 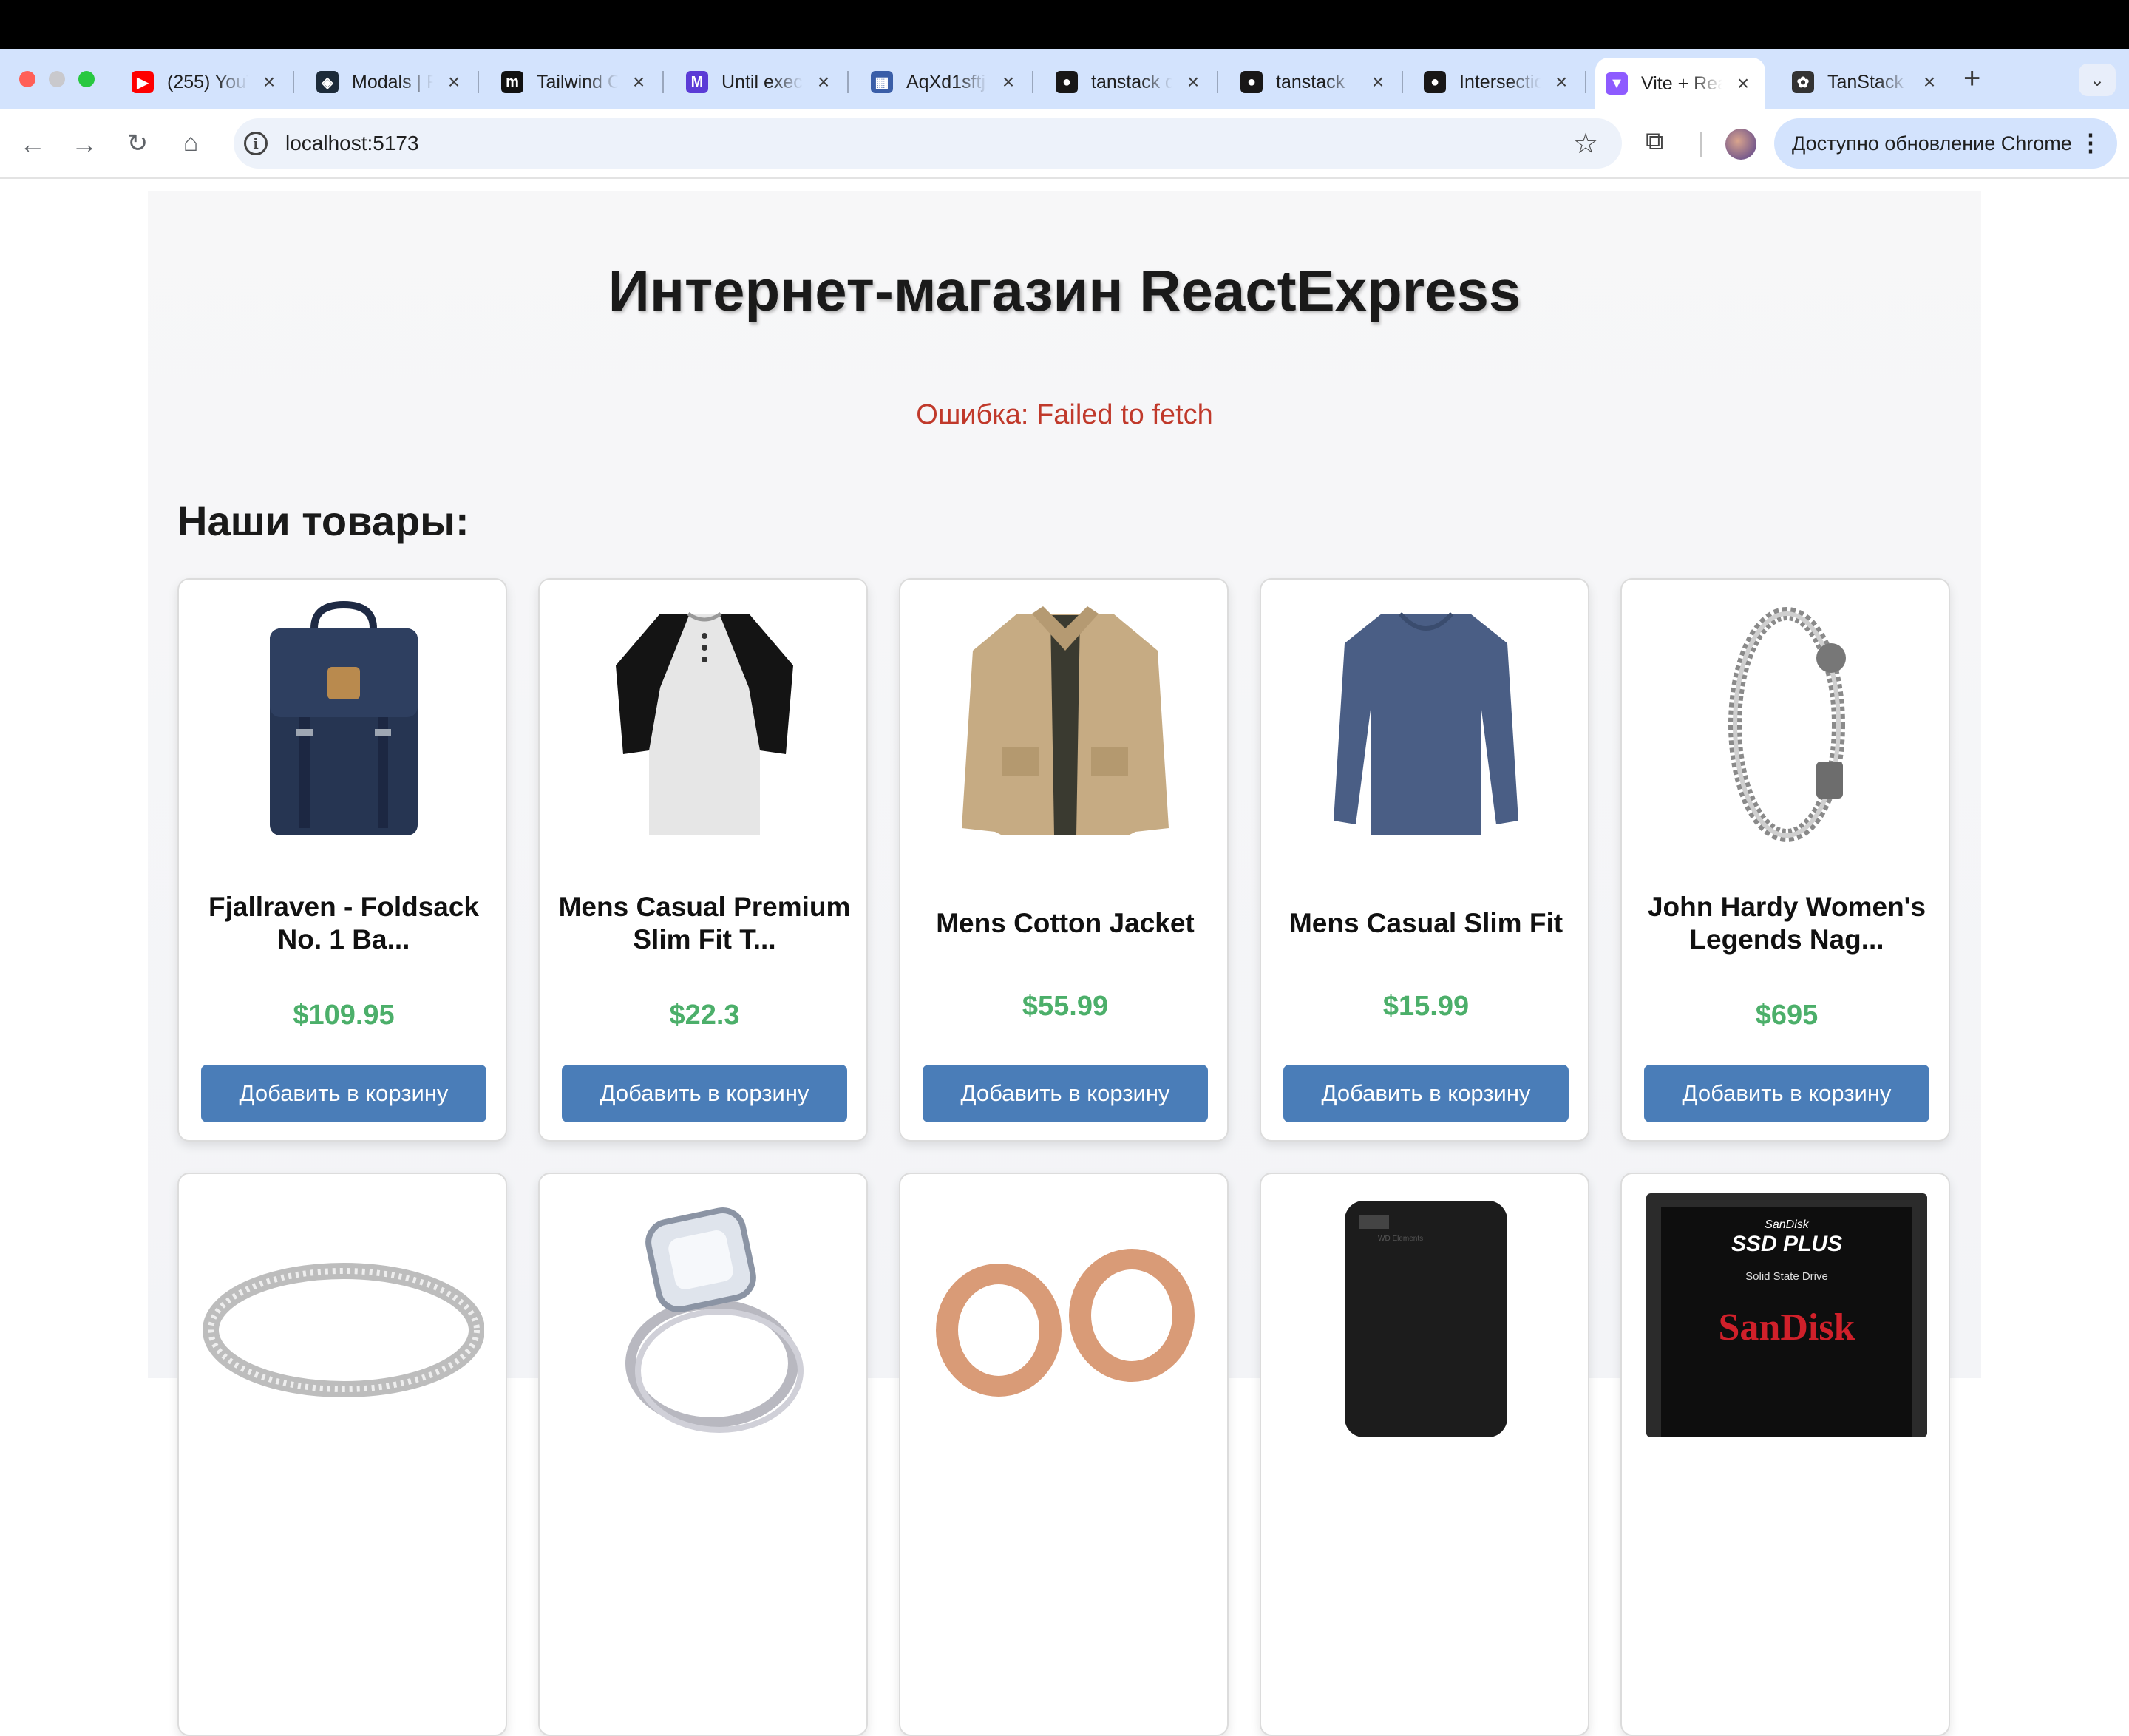 I want to click on product-image-gauge-plugs, so click(x=1065, y=1315).